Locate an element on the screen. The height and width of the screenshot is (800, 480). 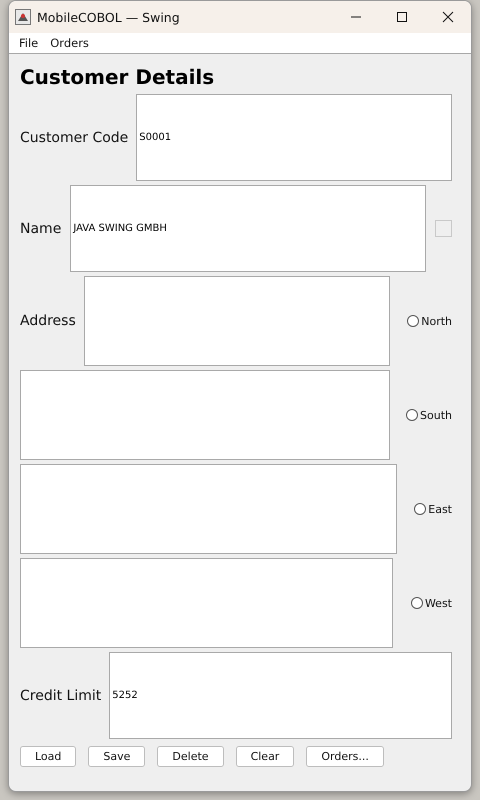
field-label: Address is located at coordinates (48, 321).